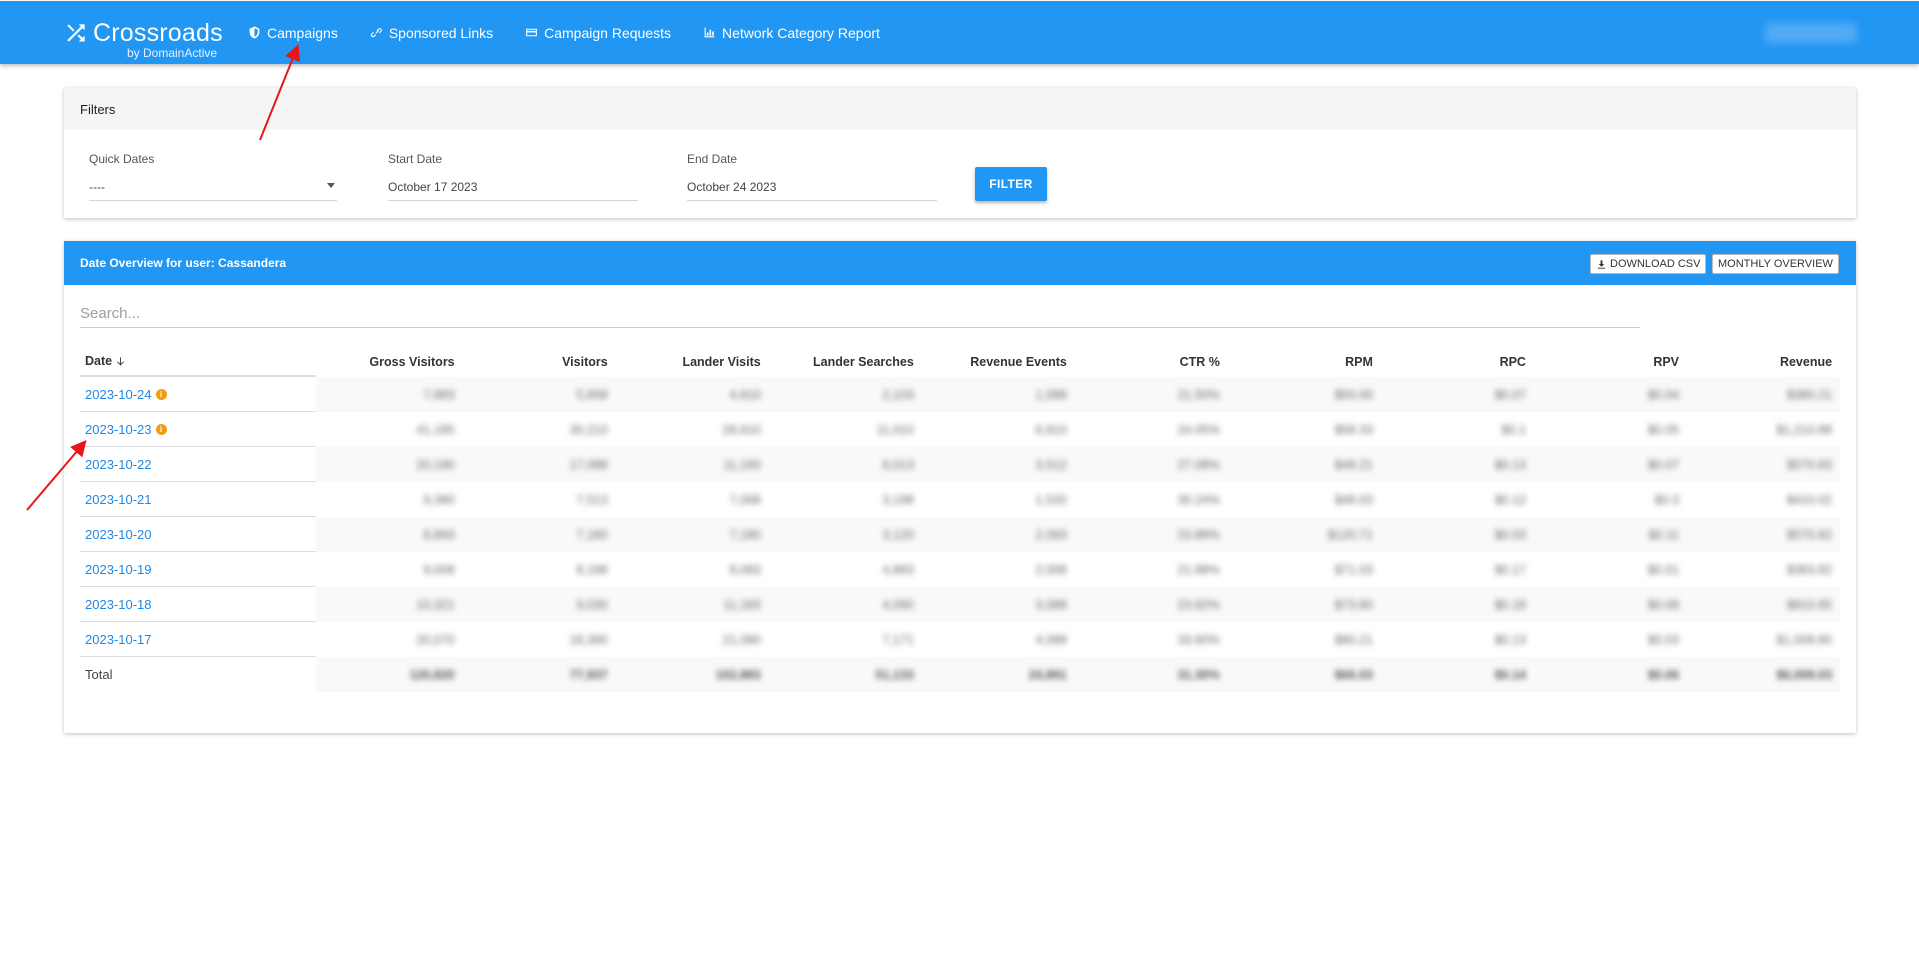  Describe the element at coordinates (1151, 534) in the screenshot. I see `metric-cell: 23.88%` at that location.